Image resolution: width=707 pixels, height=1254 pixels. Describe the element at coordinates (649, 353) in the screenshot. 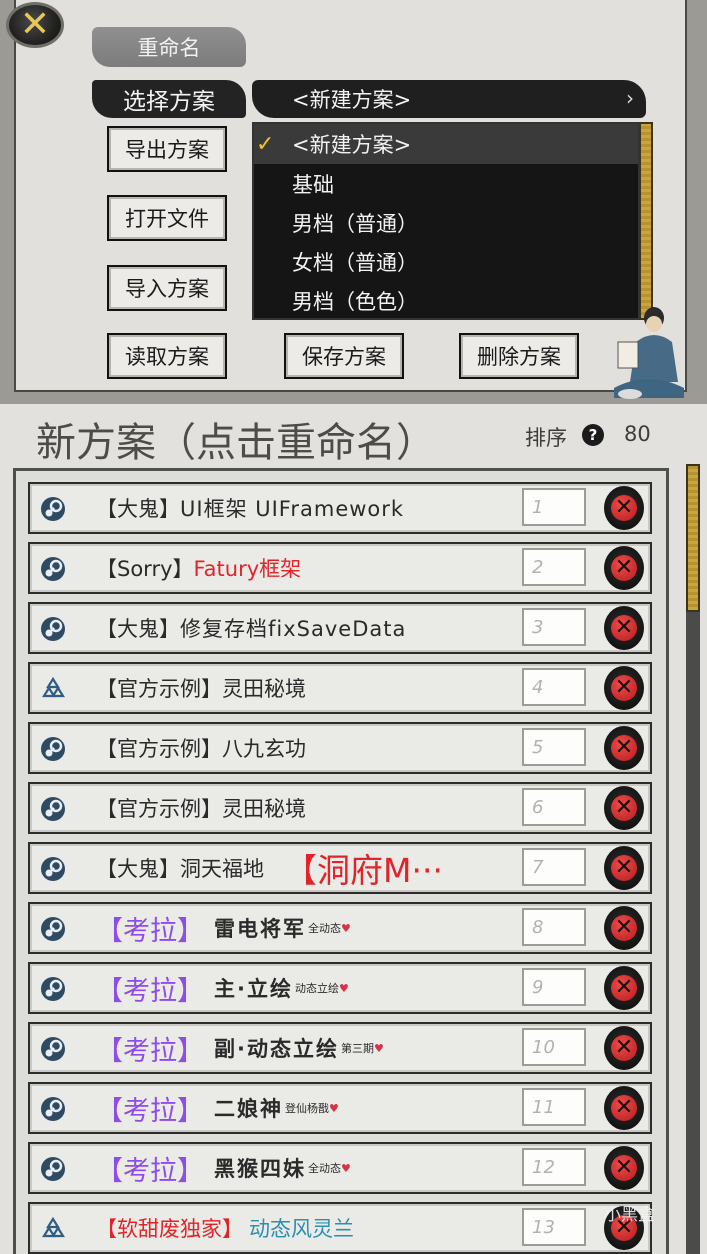

I see `reading-scholar-figure` at that location.